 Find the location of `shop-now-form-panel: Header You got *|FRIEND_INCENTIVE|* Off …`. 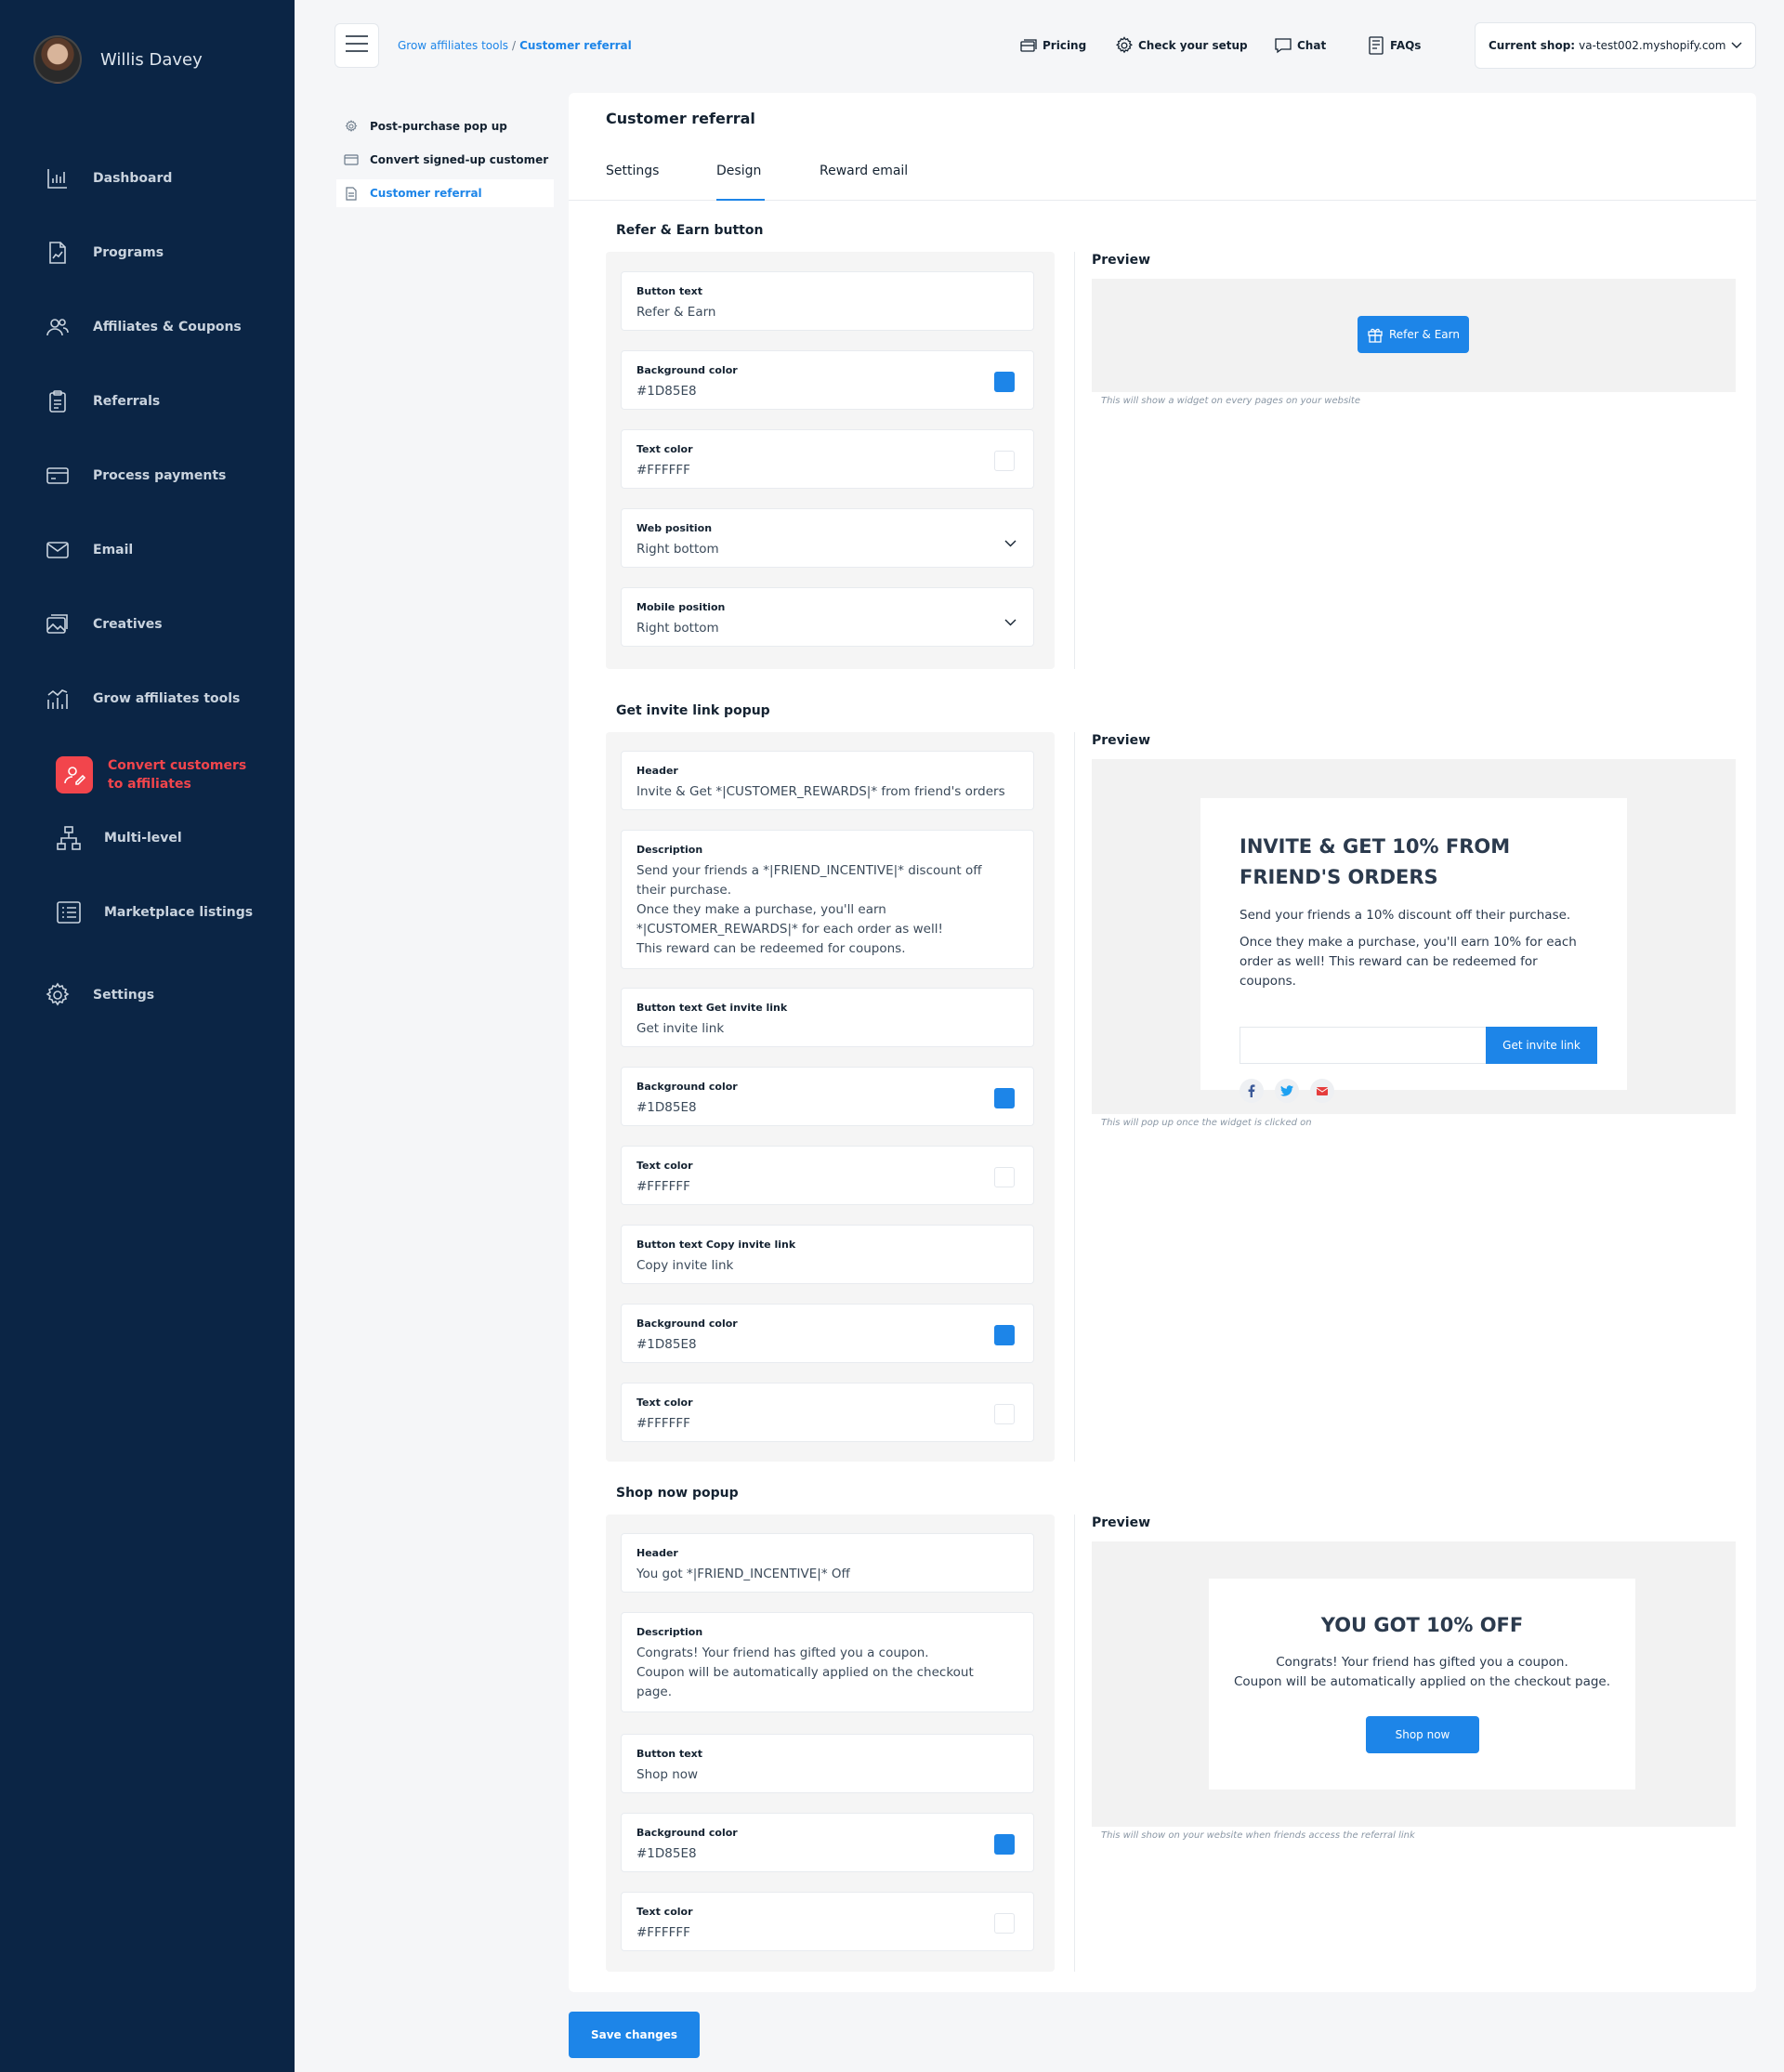

shop-now-form-panel: Header You got *|FRIEND_INCENTIVE|* Off … is located at coordinates (830, 1743).